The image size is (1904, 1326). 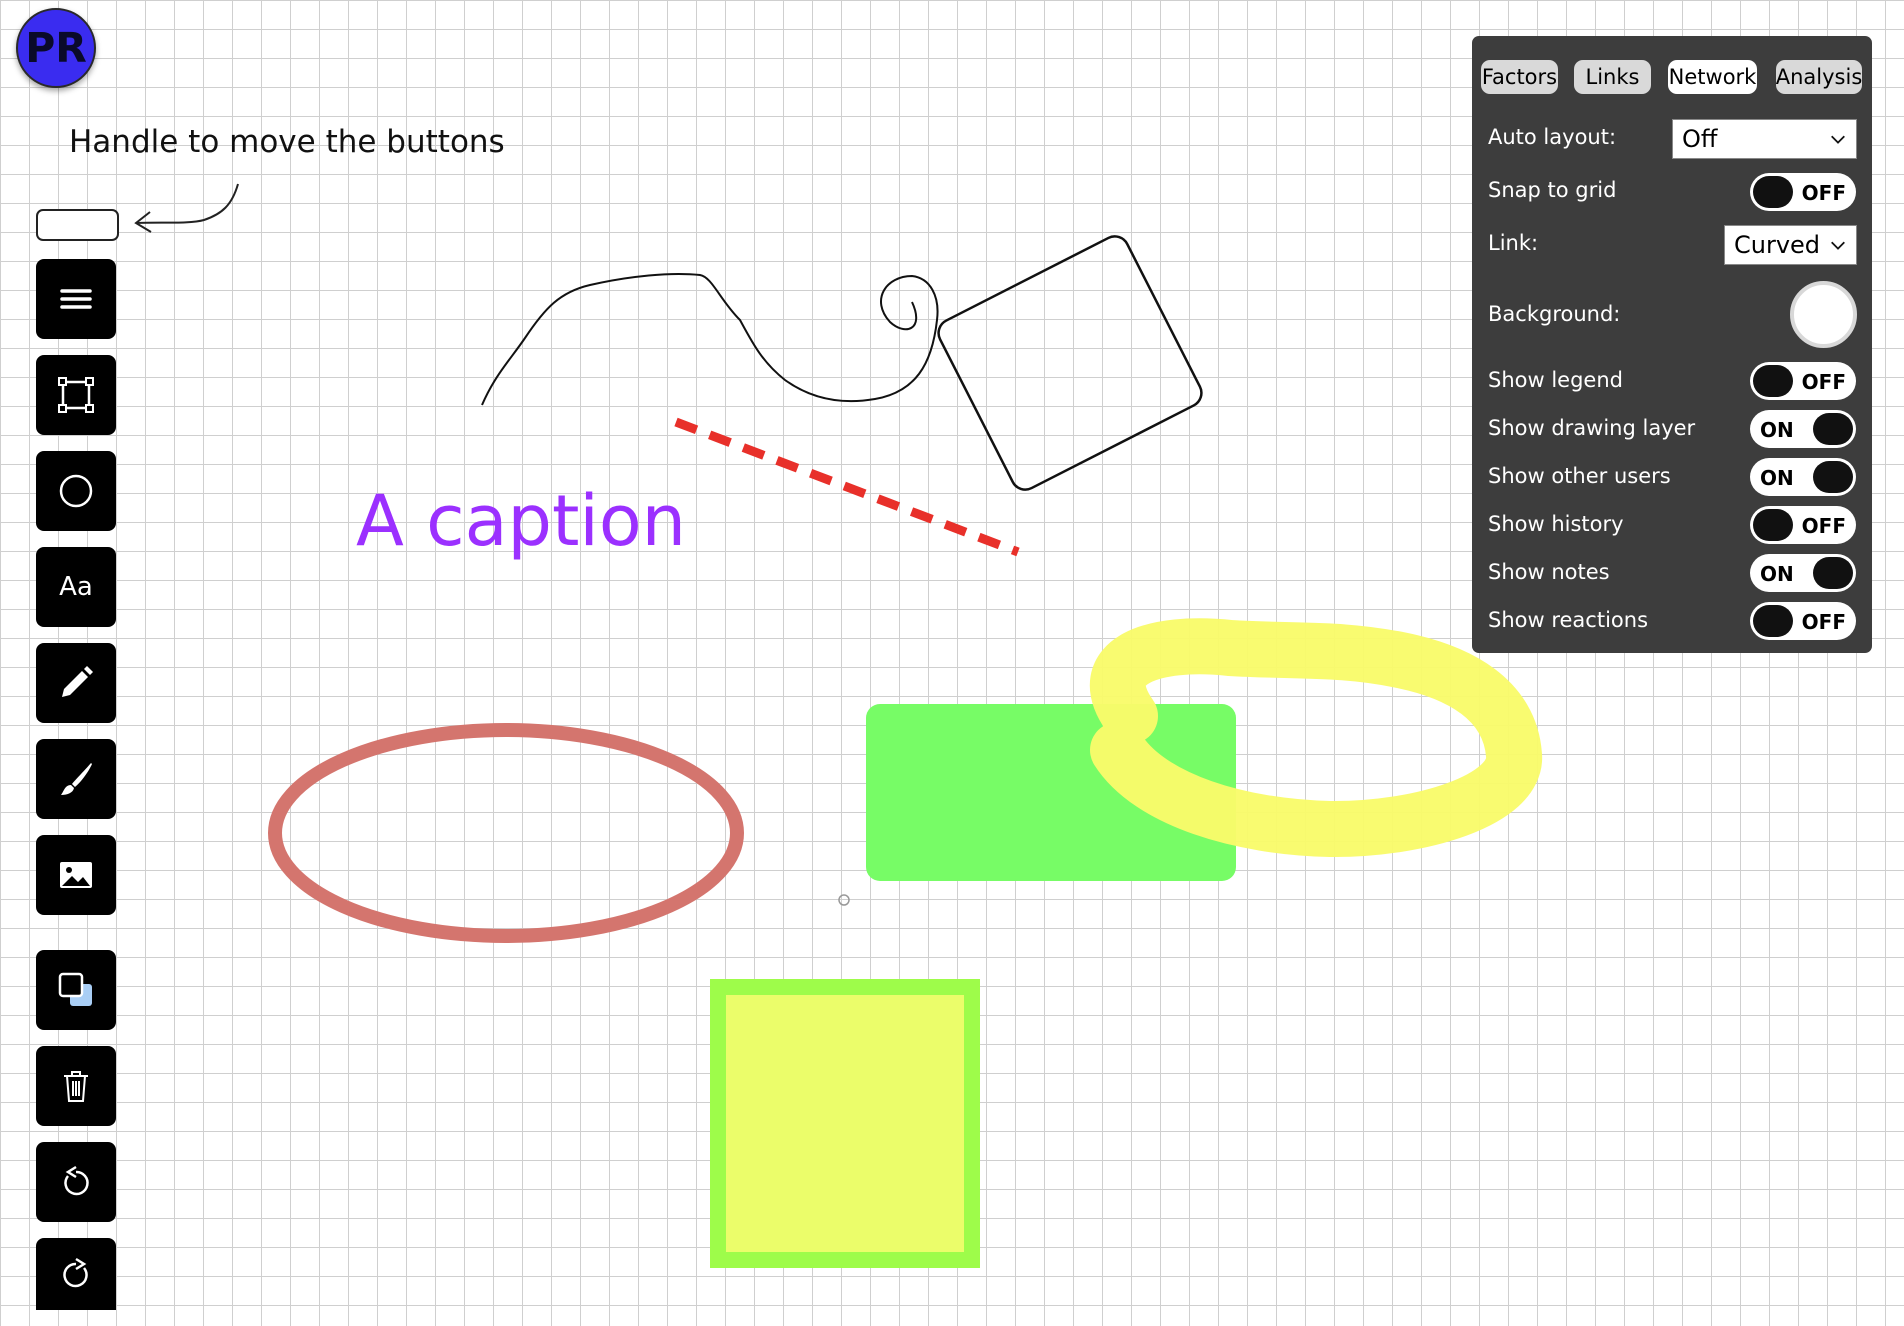 I want to click on canvas-caption: A caption, so click(x=521, y=521).